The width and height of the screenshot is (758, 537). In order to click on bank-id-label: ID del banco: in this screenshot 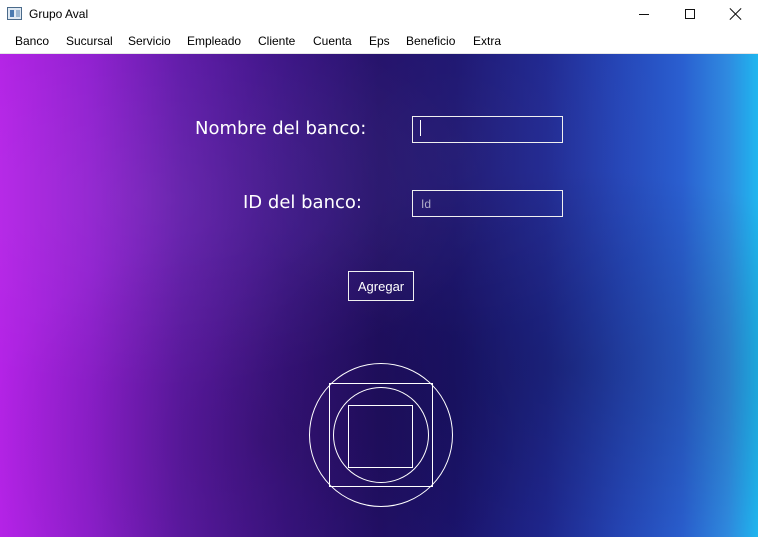, I will do `click(302, 202)`.